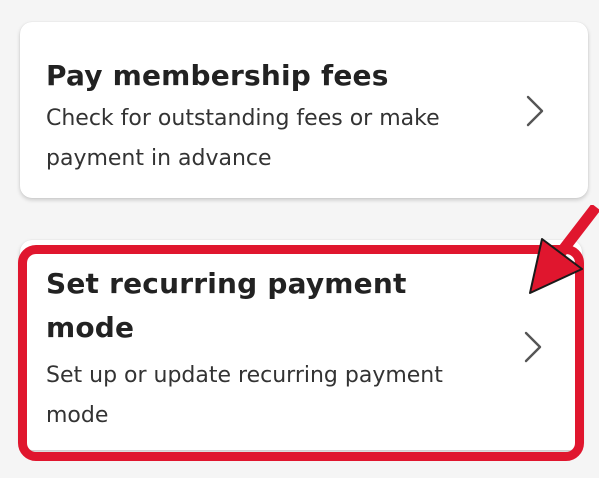 This screenshot has width=599, height=478. What do you see at coordinates (244, 395) in the screenshot?
I see `menu-item-description: Set up or update recurring payment mode` at bounding box center [244, 395].